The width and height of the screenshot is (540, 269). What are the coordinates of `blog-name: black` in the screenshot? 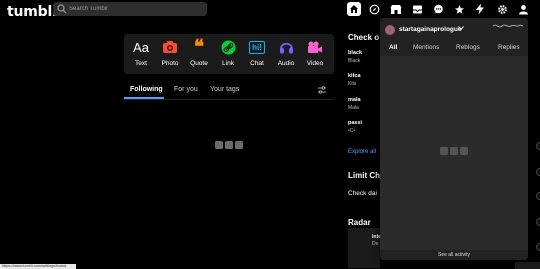 It's located at (355, 53).